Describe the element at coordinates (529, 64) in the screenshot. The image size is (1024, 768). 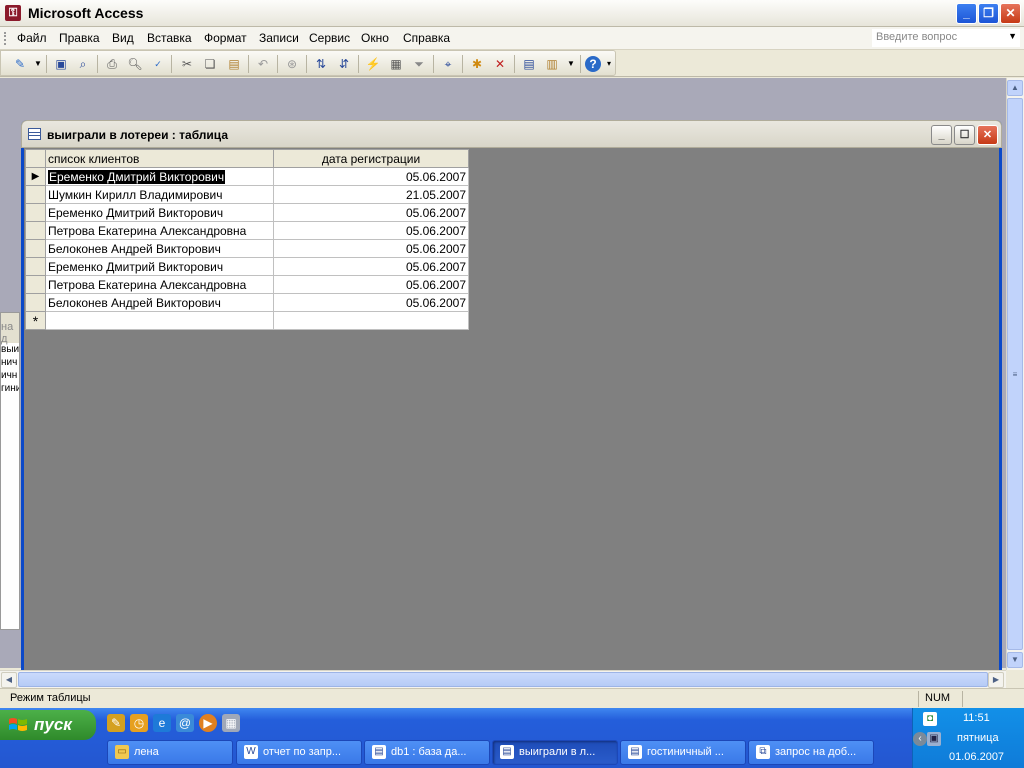
I see `database-window-icon: ▤` at that location.